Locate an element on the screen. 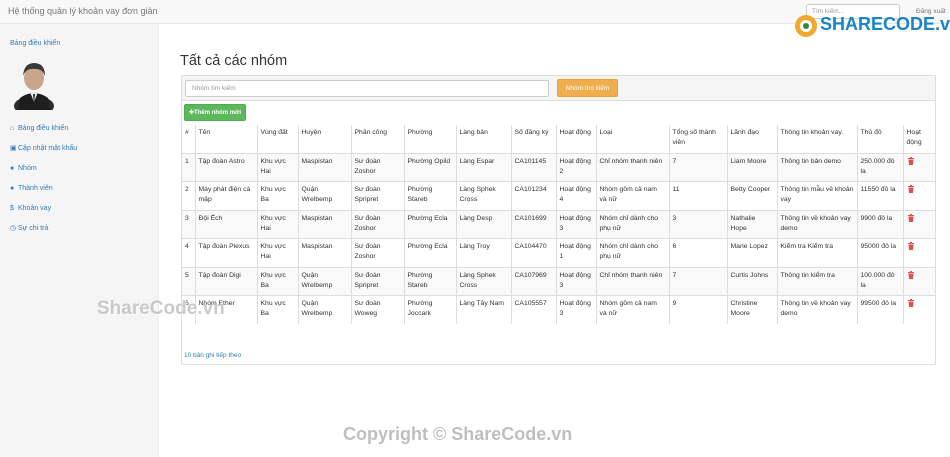  table-cell: Sư đoàn Spripret is located at coordinates (377, 195).